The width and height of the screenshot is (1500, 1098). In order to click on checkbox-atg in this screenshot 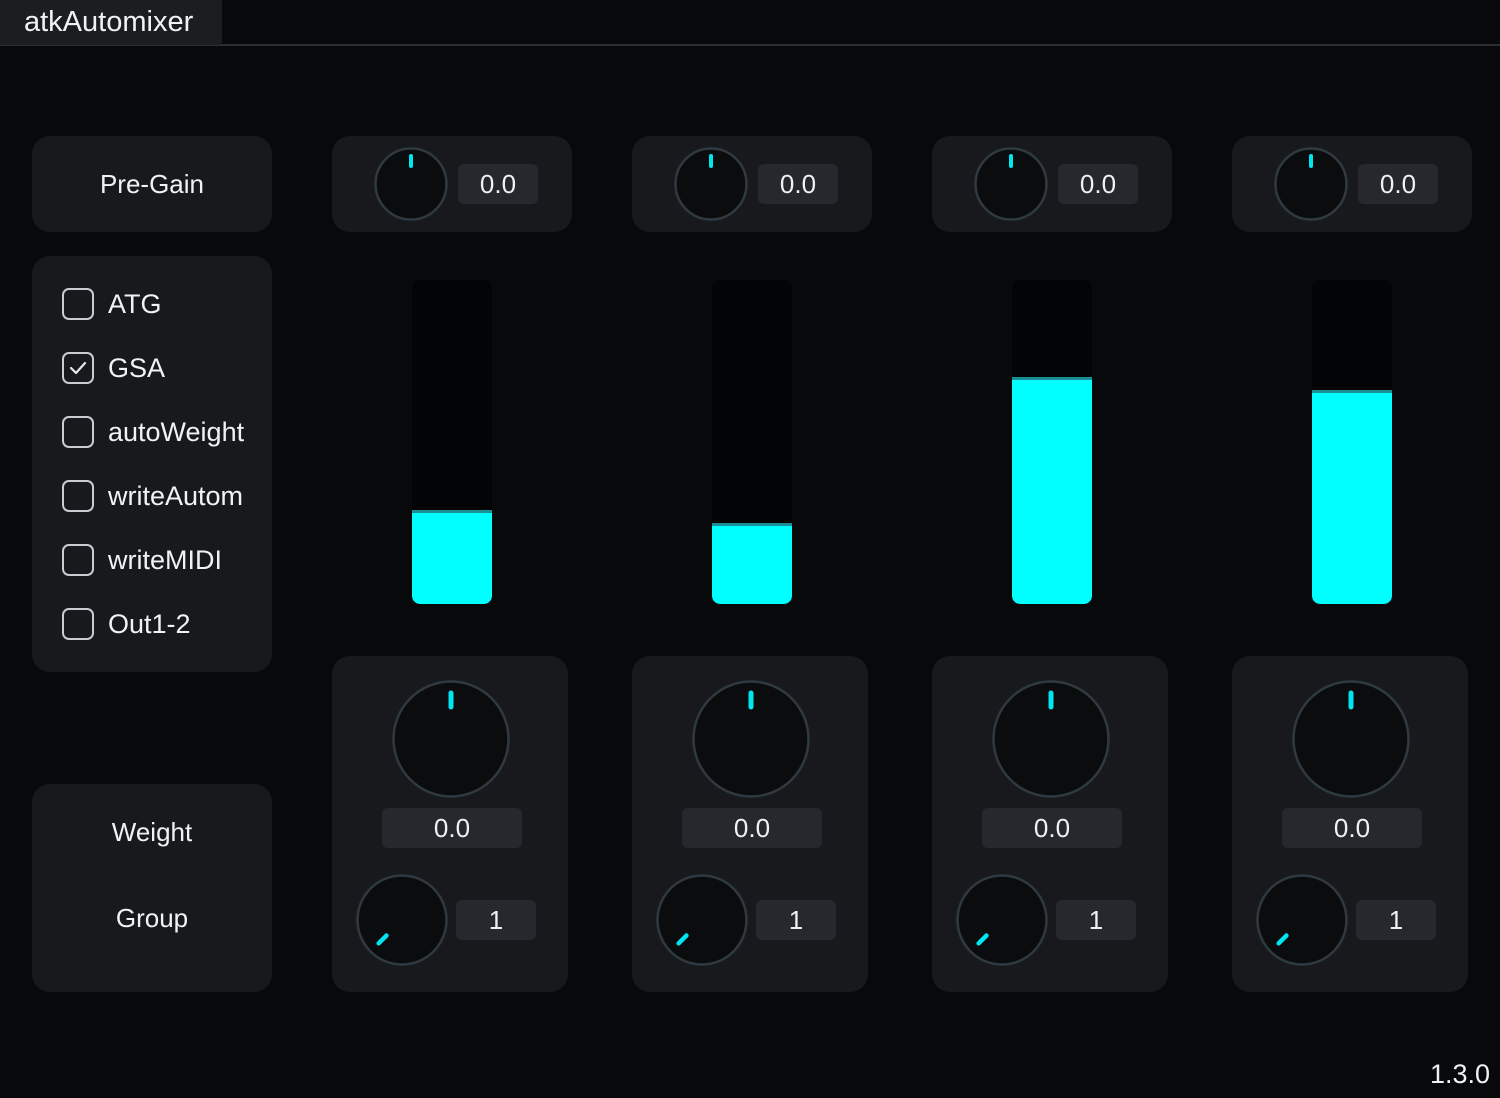, I will do `click(78, 304)`.